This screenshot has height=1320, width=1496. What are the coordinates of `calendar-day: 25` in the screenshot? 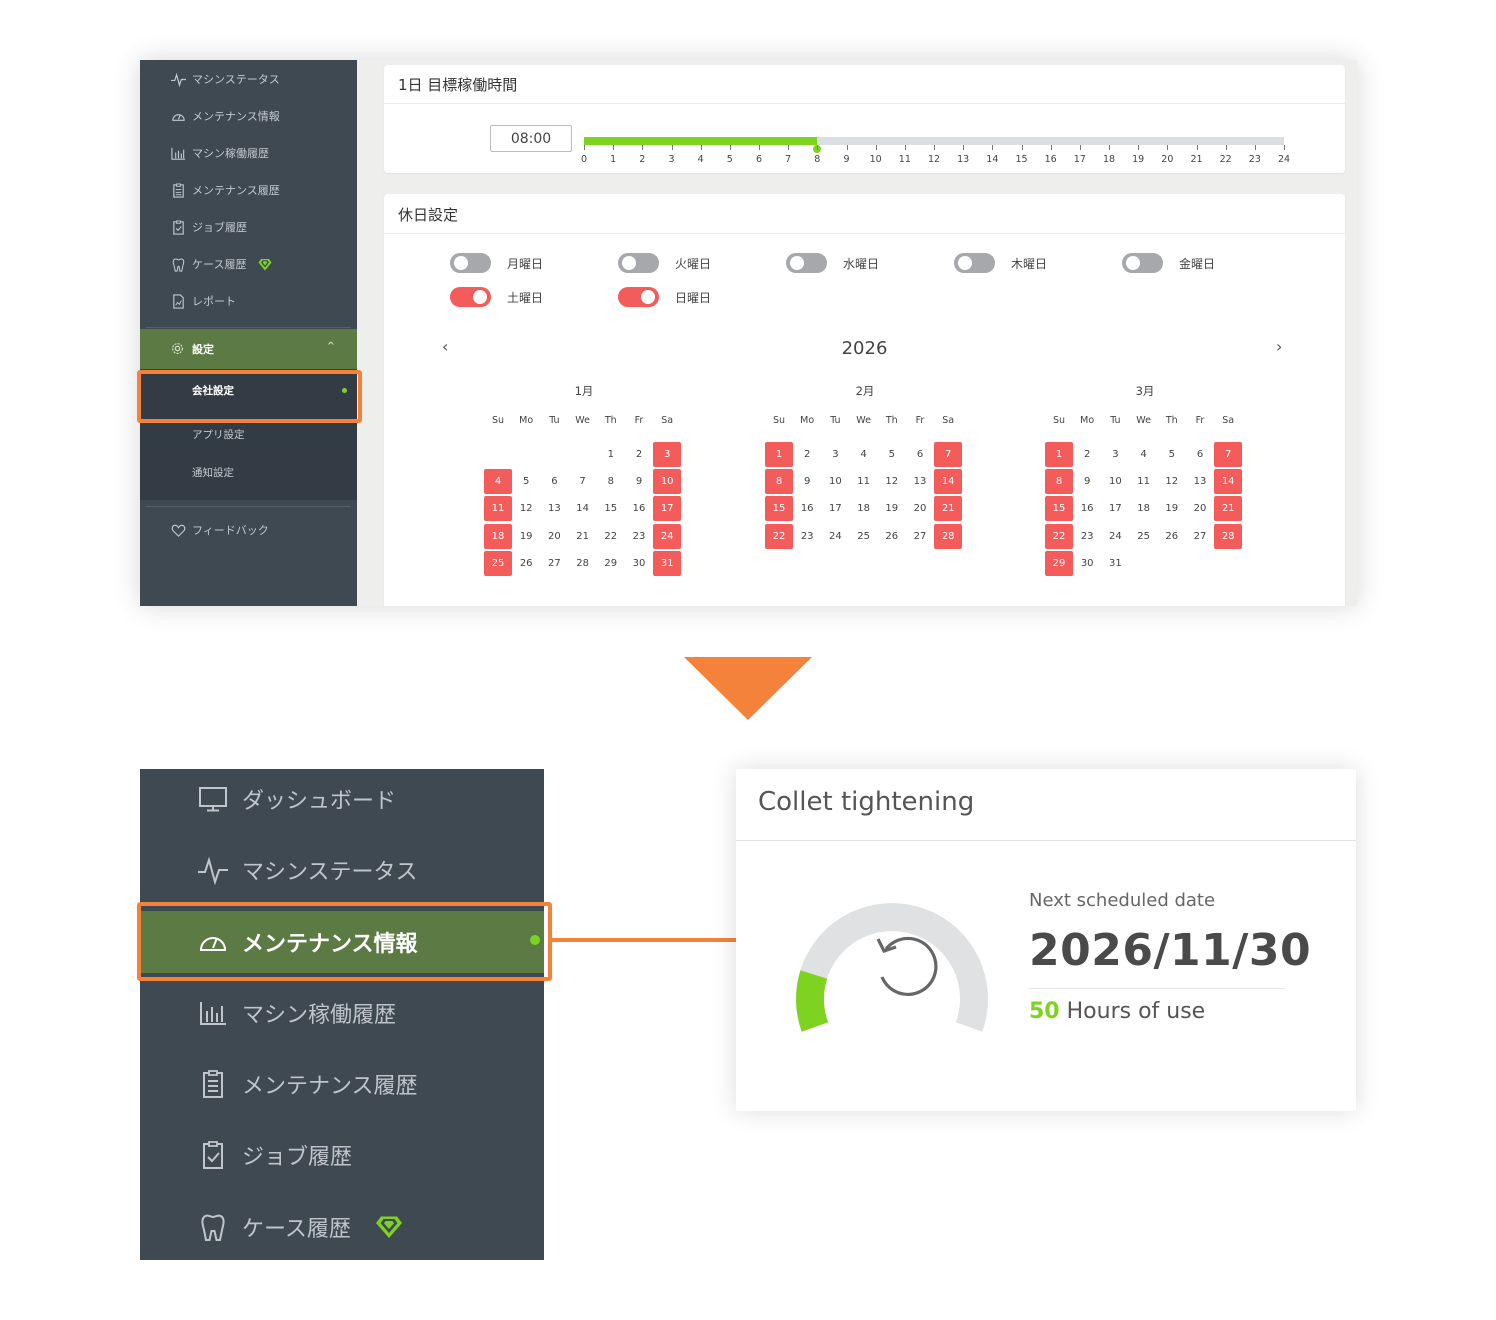 It's located at (1144, 536).